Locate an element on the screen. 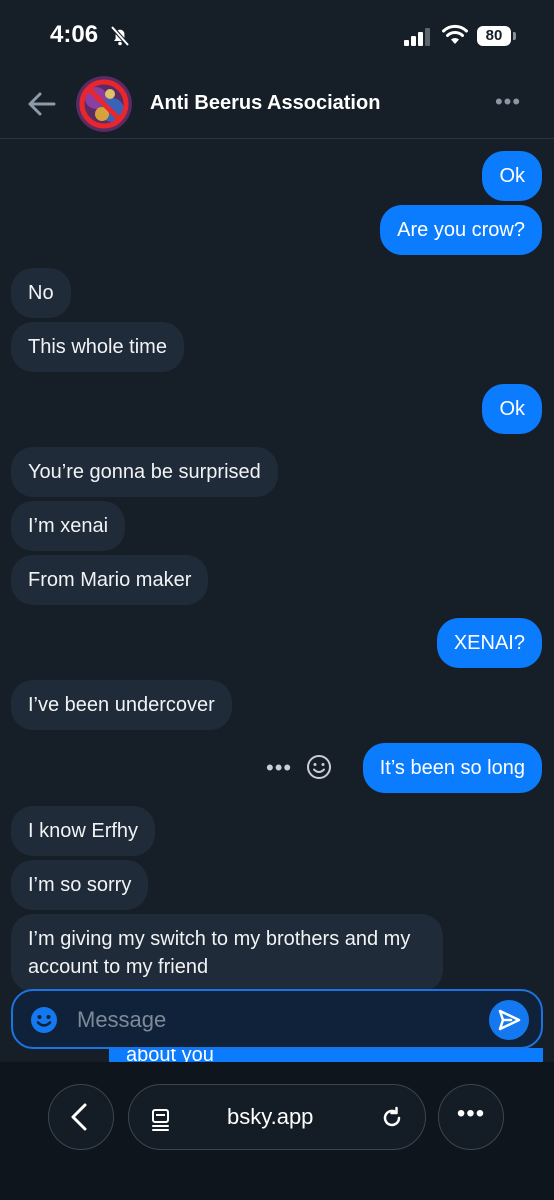 This screenshot has width=554, height=1200. battery-tip is located at coordinates (514, 36).